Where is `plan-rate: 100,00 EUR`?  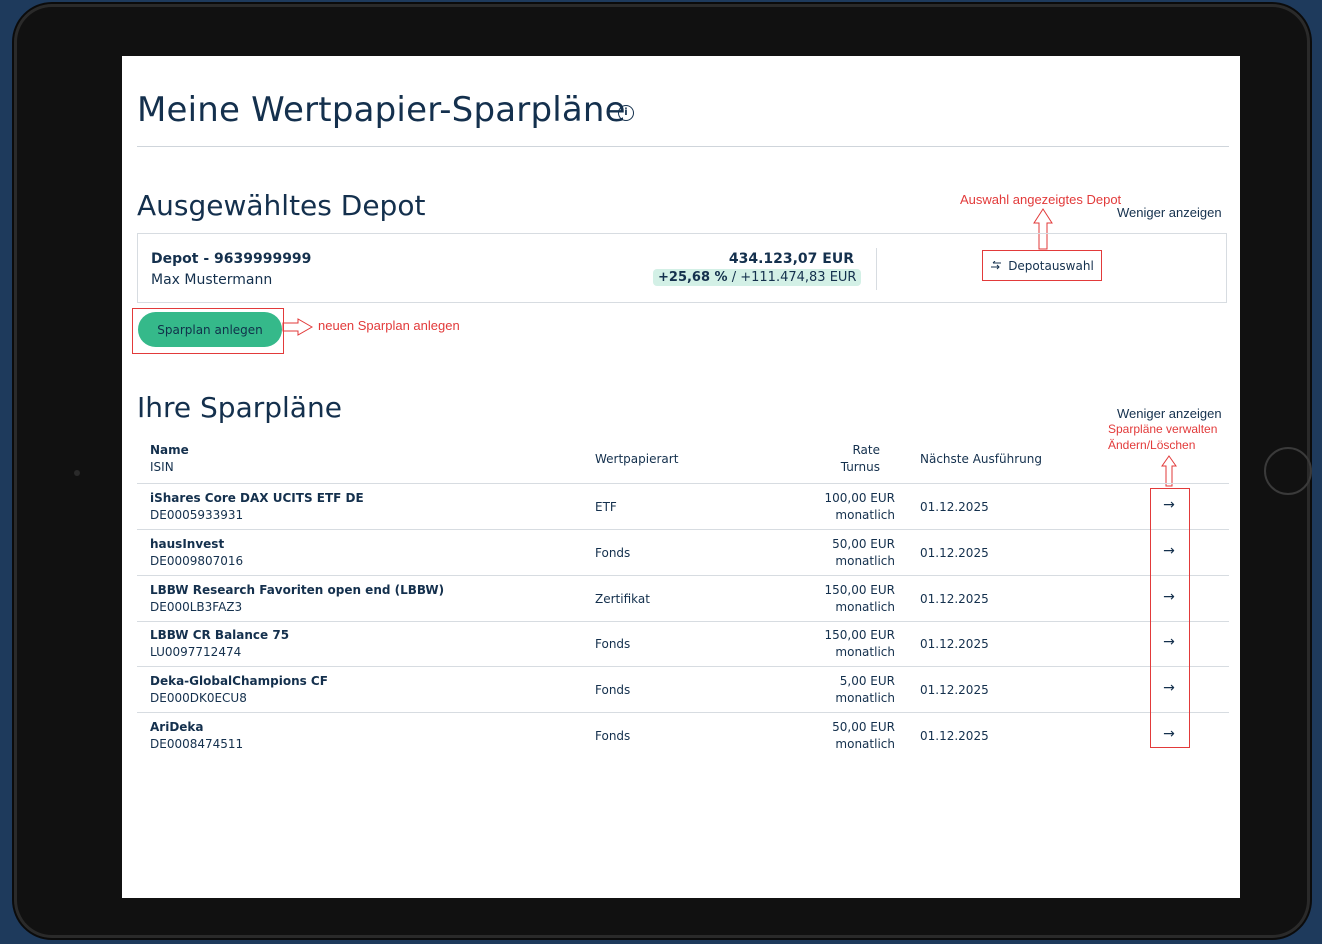
plan-rate: 100,00 EUR is located at coordinates (859, 498).